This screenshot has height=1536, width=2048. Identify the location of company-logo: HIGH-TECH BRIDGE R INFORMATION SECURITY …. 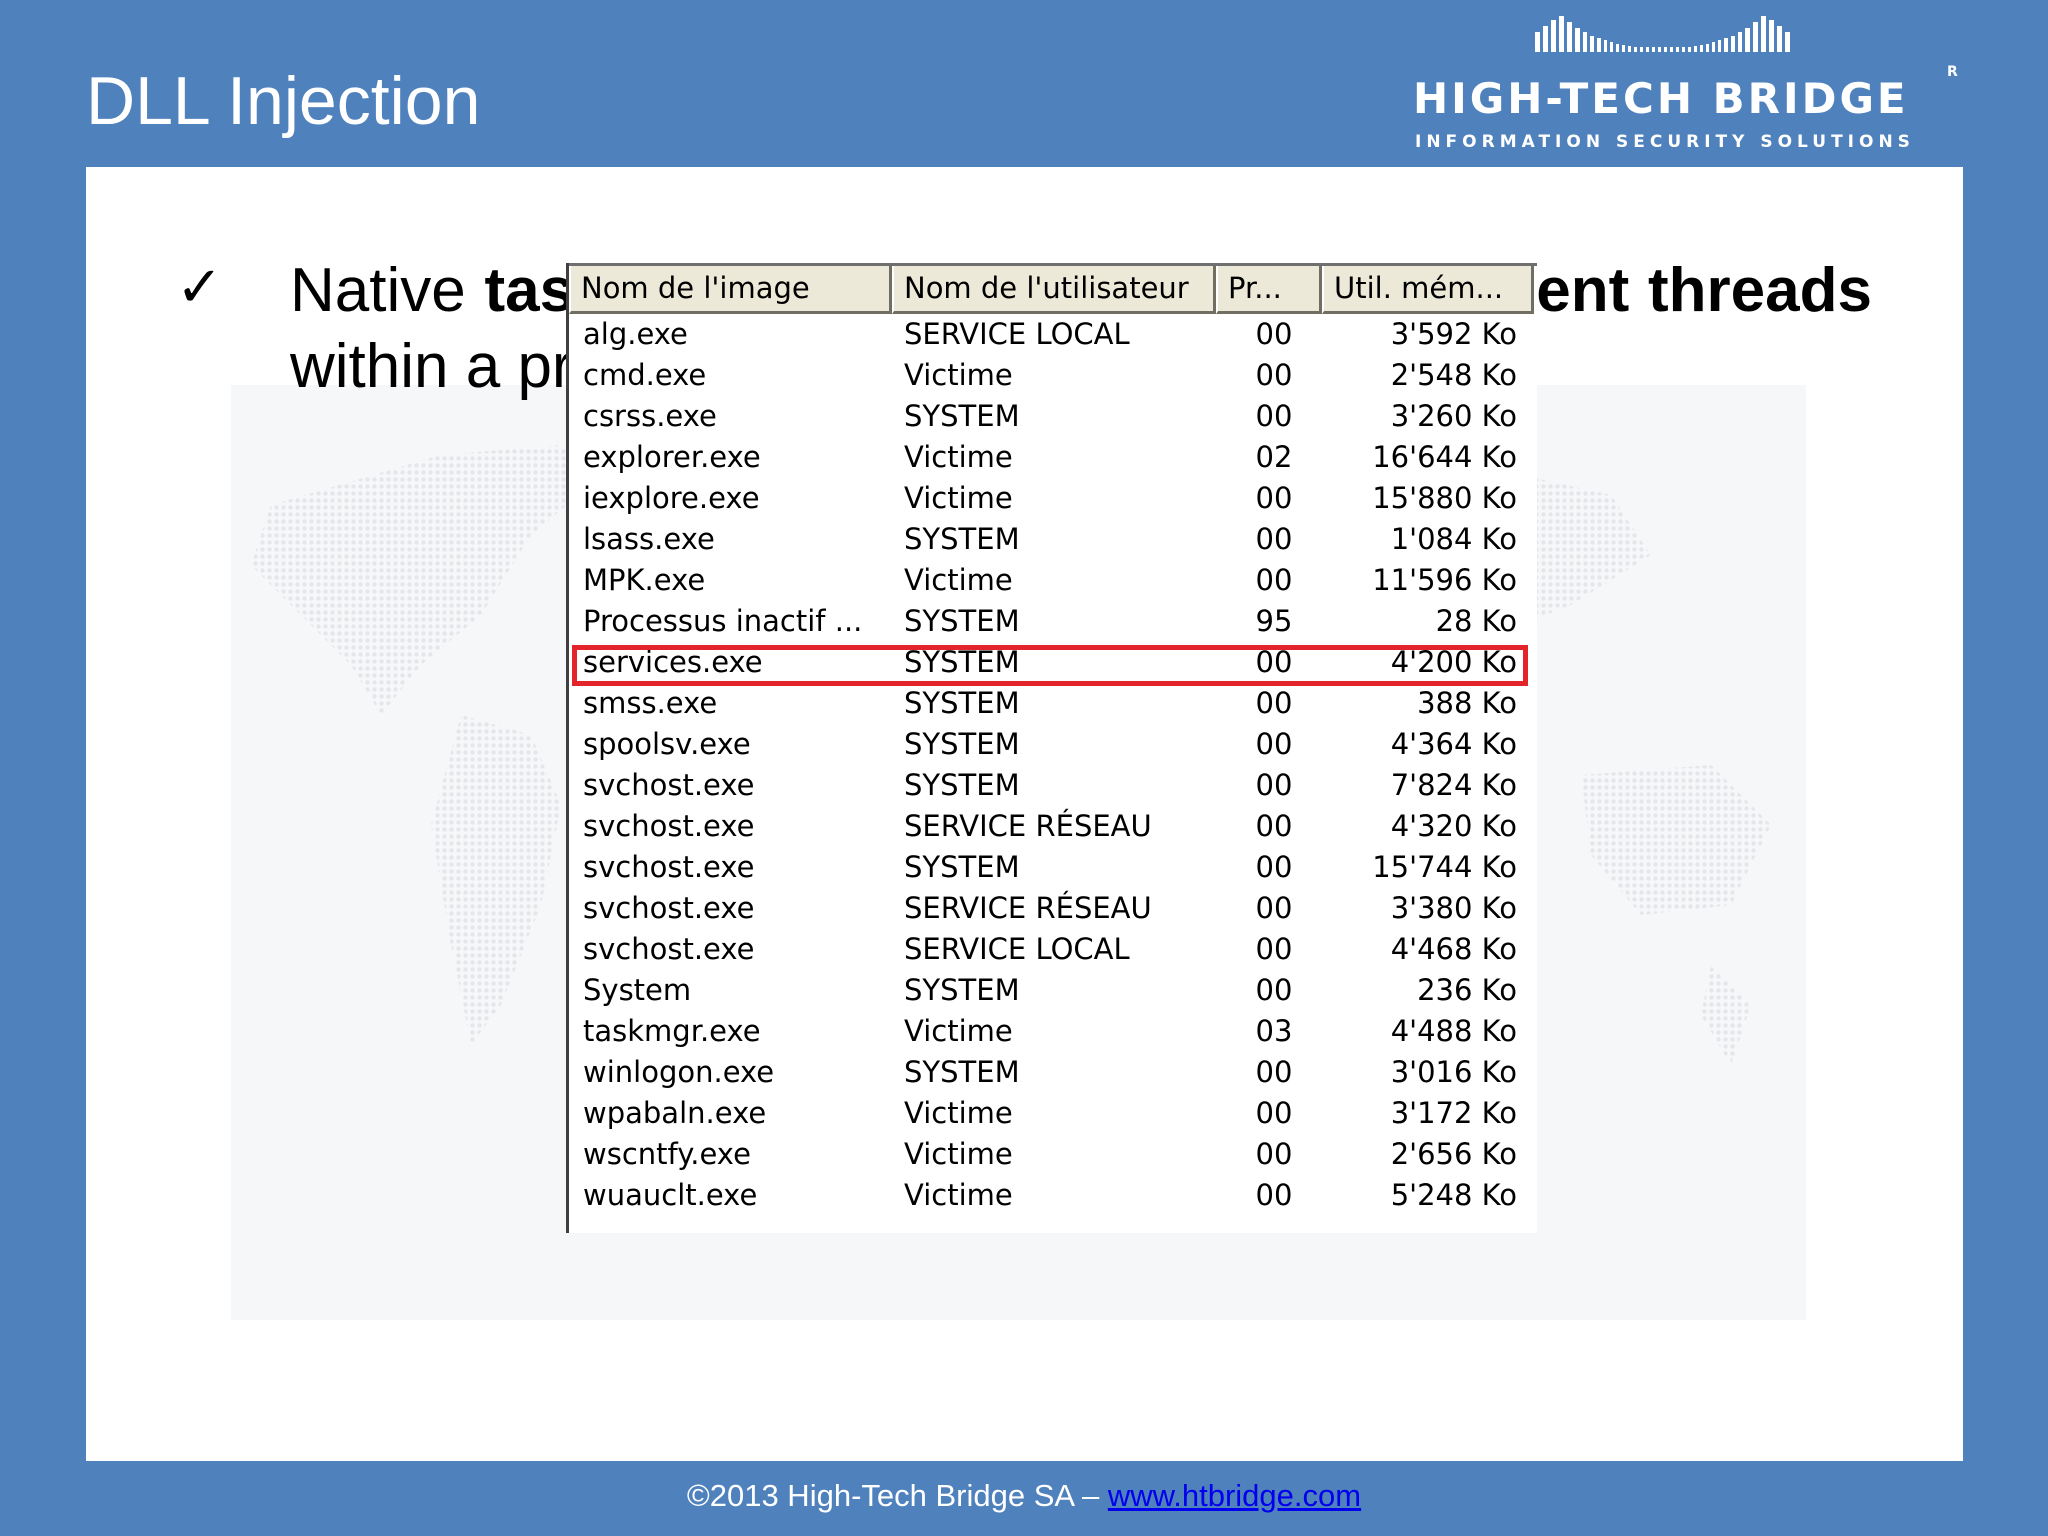
(1685, 83).